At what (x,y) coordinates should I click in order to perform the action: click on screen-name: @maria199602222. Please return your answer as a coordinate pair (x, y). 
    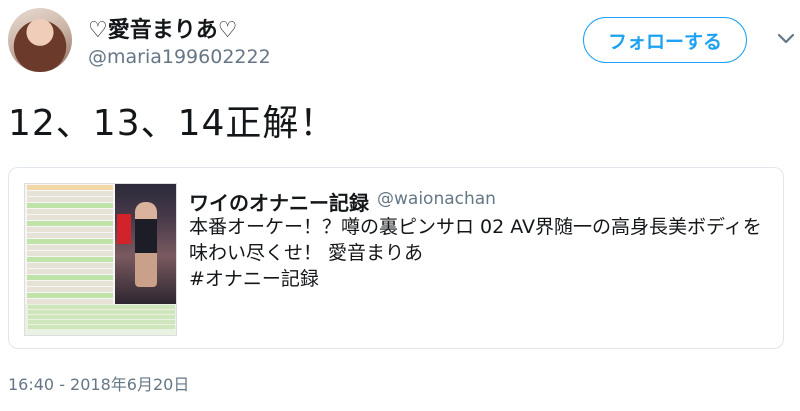
    Looking at the image, I should click on (179, 57).